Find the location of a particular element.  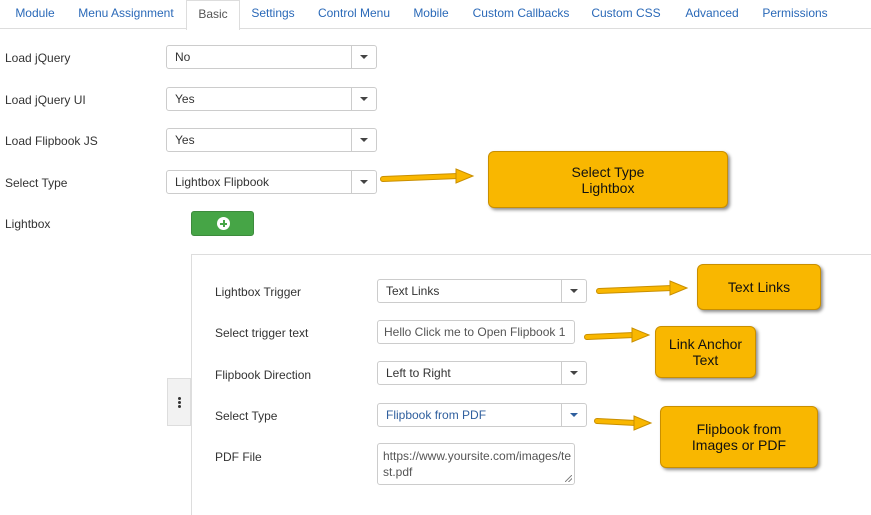

load-jquery-ui-select: Yes is located at coordinates (271, 99).